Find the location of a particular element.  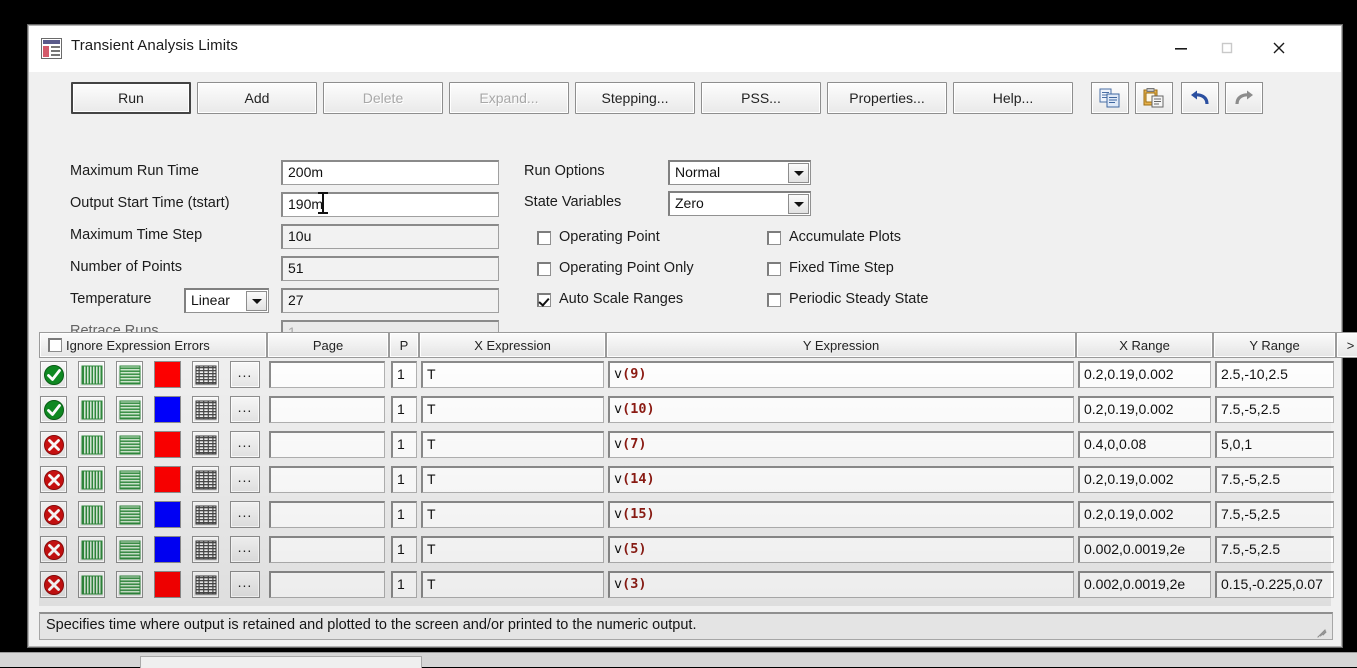

col-page: Page is located at coordinates (328, 345).